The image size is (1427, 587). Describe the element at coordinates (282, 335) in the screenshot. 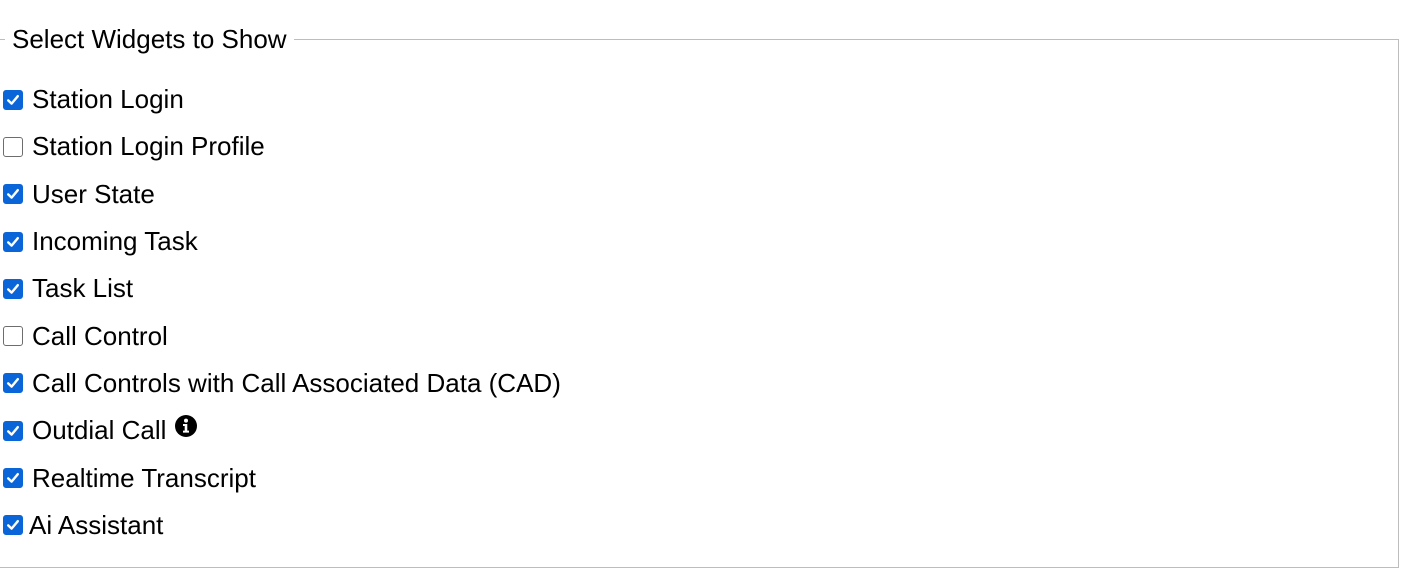

I see `widget-item-call-control: Call Control` at that location.